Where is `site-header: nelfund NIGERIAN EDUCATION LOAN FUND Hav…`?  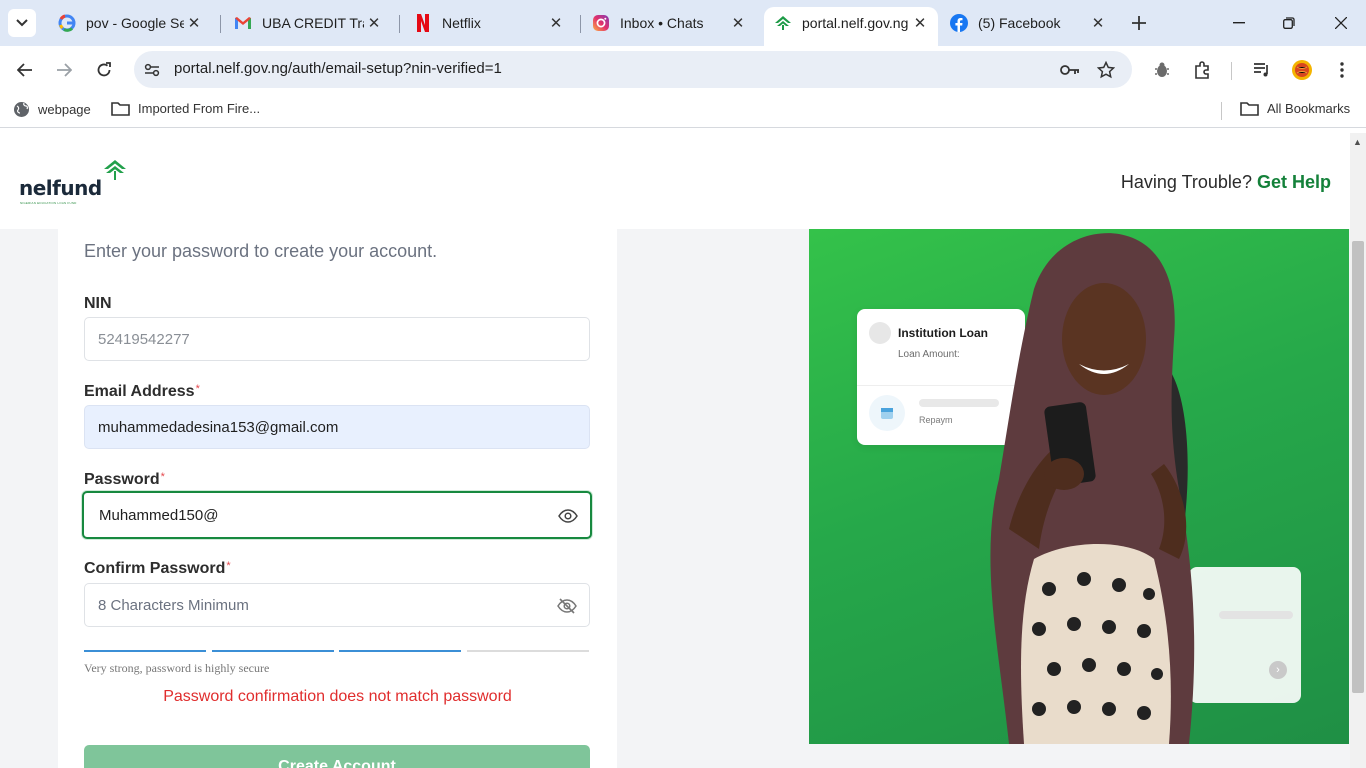 site-header: nelfund NIGERIAN EDUCATION LOAN FUND Hav… is located at coordinates (675, 181).